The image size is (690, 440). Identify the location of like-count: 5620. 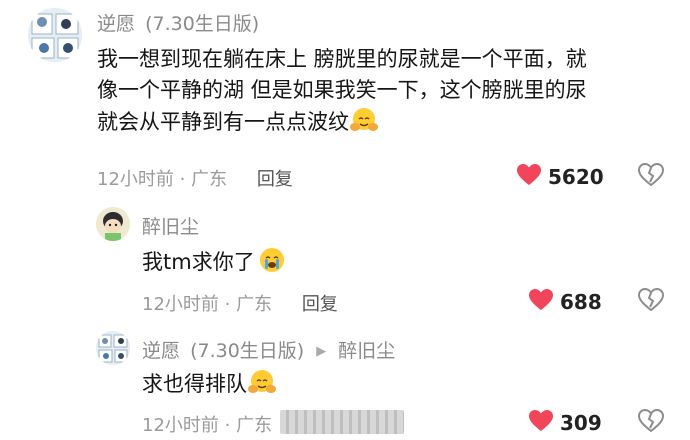
(576, 177).